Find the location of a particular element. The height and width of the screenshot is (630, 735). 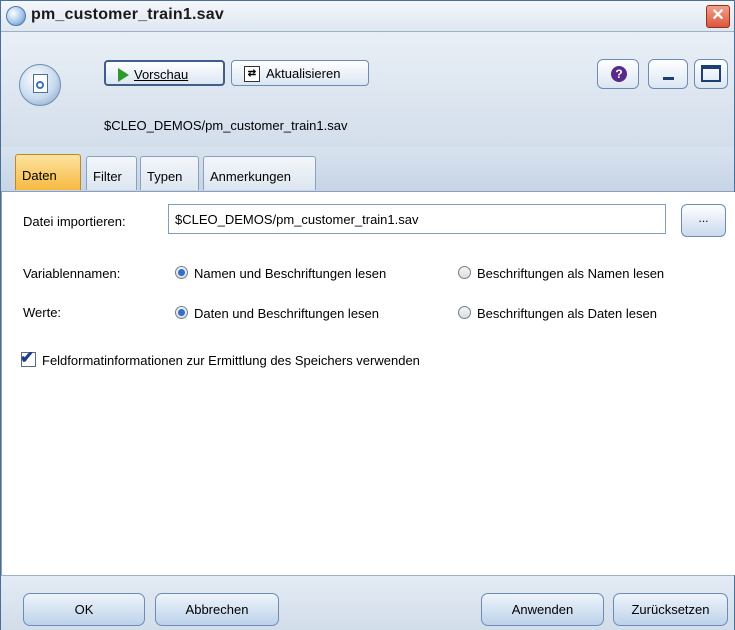

minimize-button is located at coordinates (668, 74).